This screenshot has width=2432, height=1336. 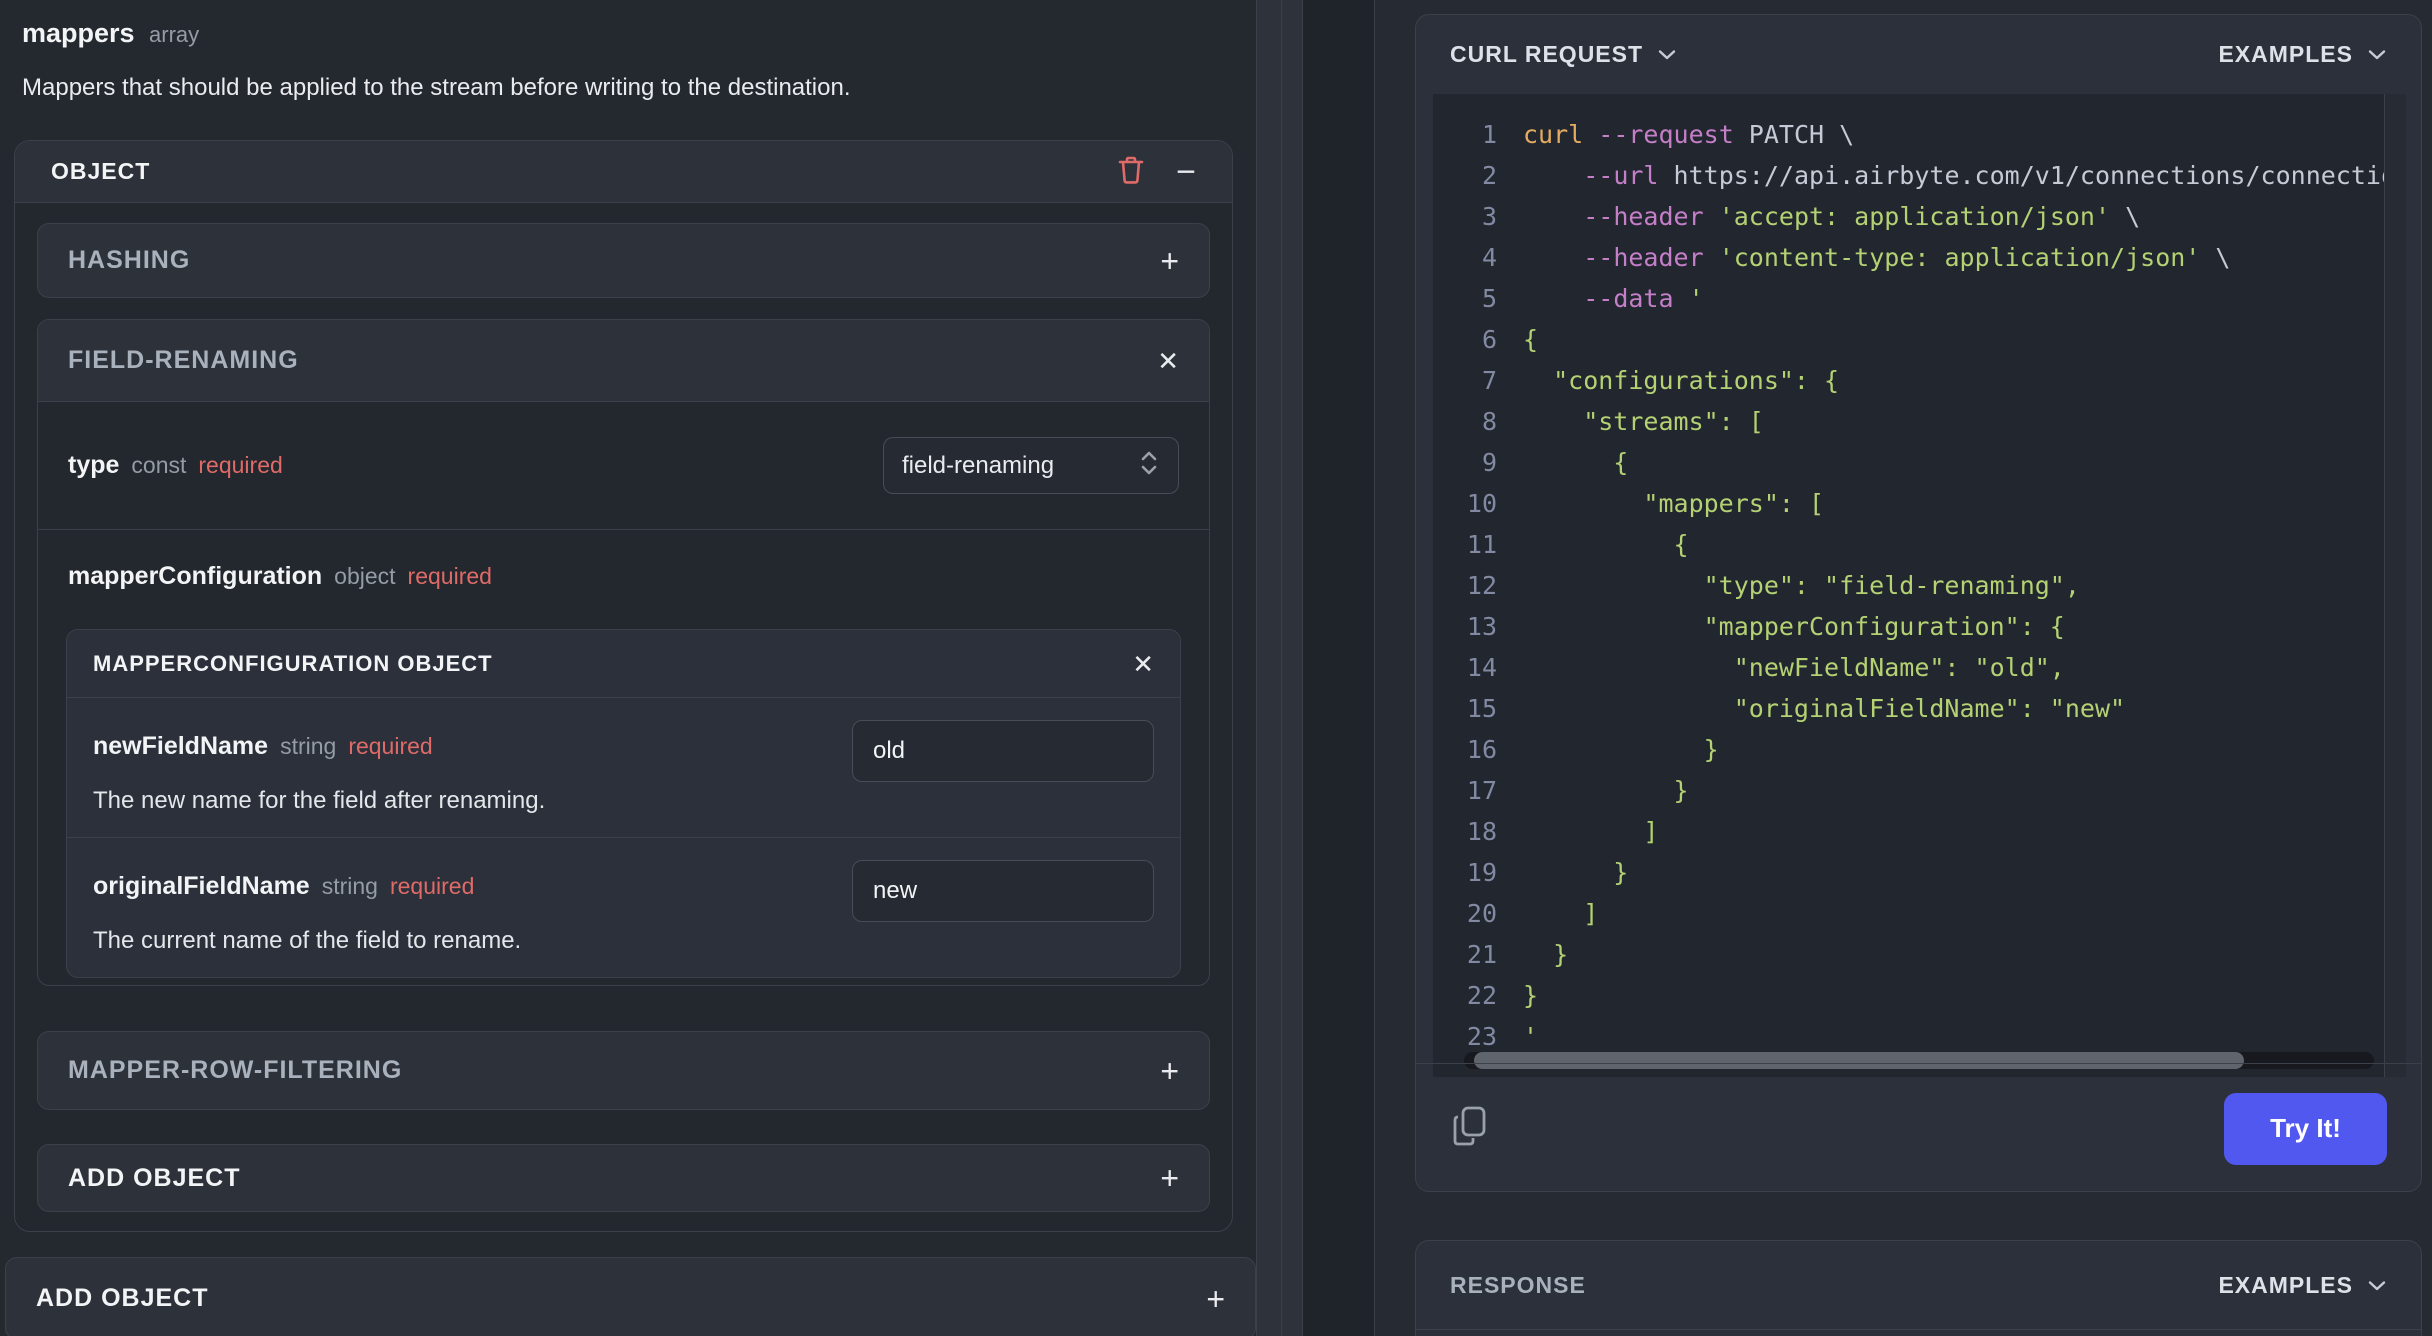 I want to click on code-line: 15 "originalFieldName": "new", so click(x=1919, y=708).